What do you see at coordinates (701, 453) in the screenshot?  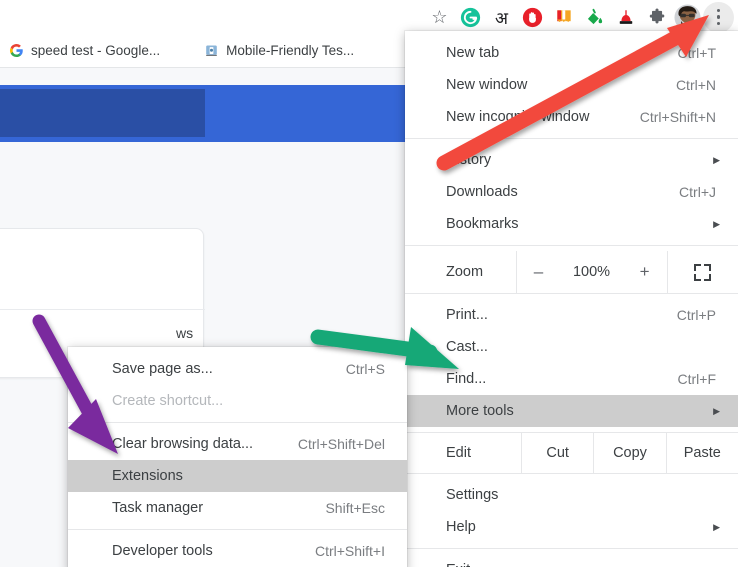 I see `paste-button: Paste` at bounding box center [701, 453].